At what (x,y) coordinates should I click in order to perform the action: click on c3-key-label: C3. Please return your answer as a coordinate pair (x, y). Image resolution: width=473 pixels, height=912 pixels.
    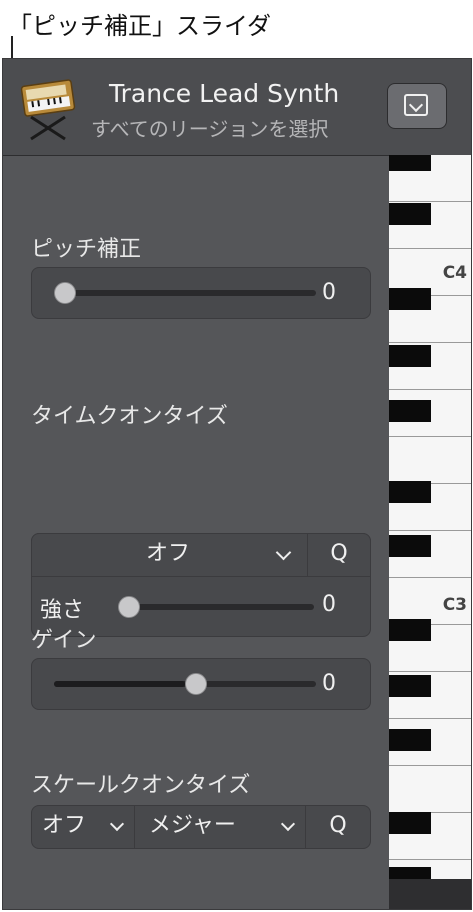
    Looking at the image, I should click on (454, 605).